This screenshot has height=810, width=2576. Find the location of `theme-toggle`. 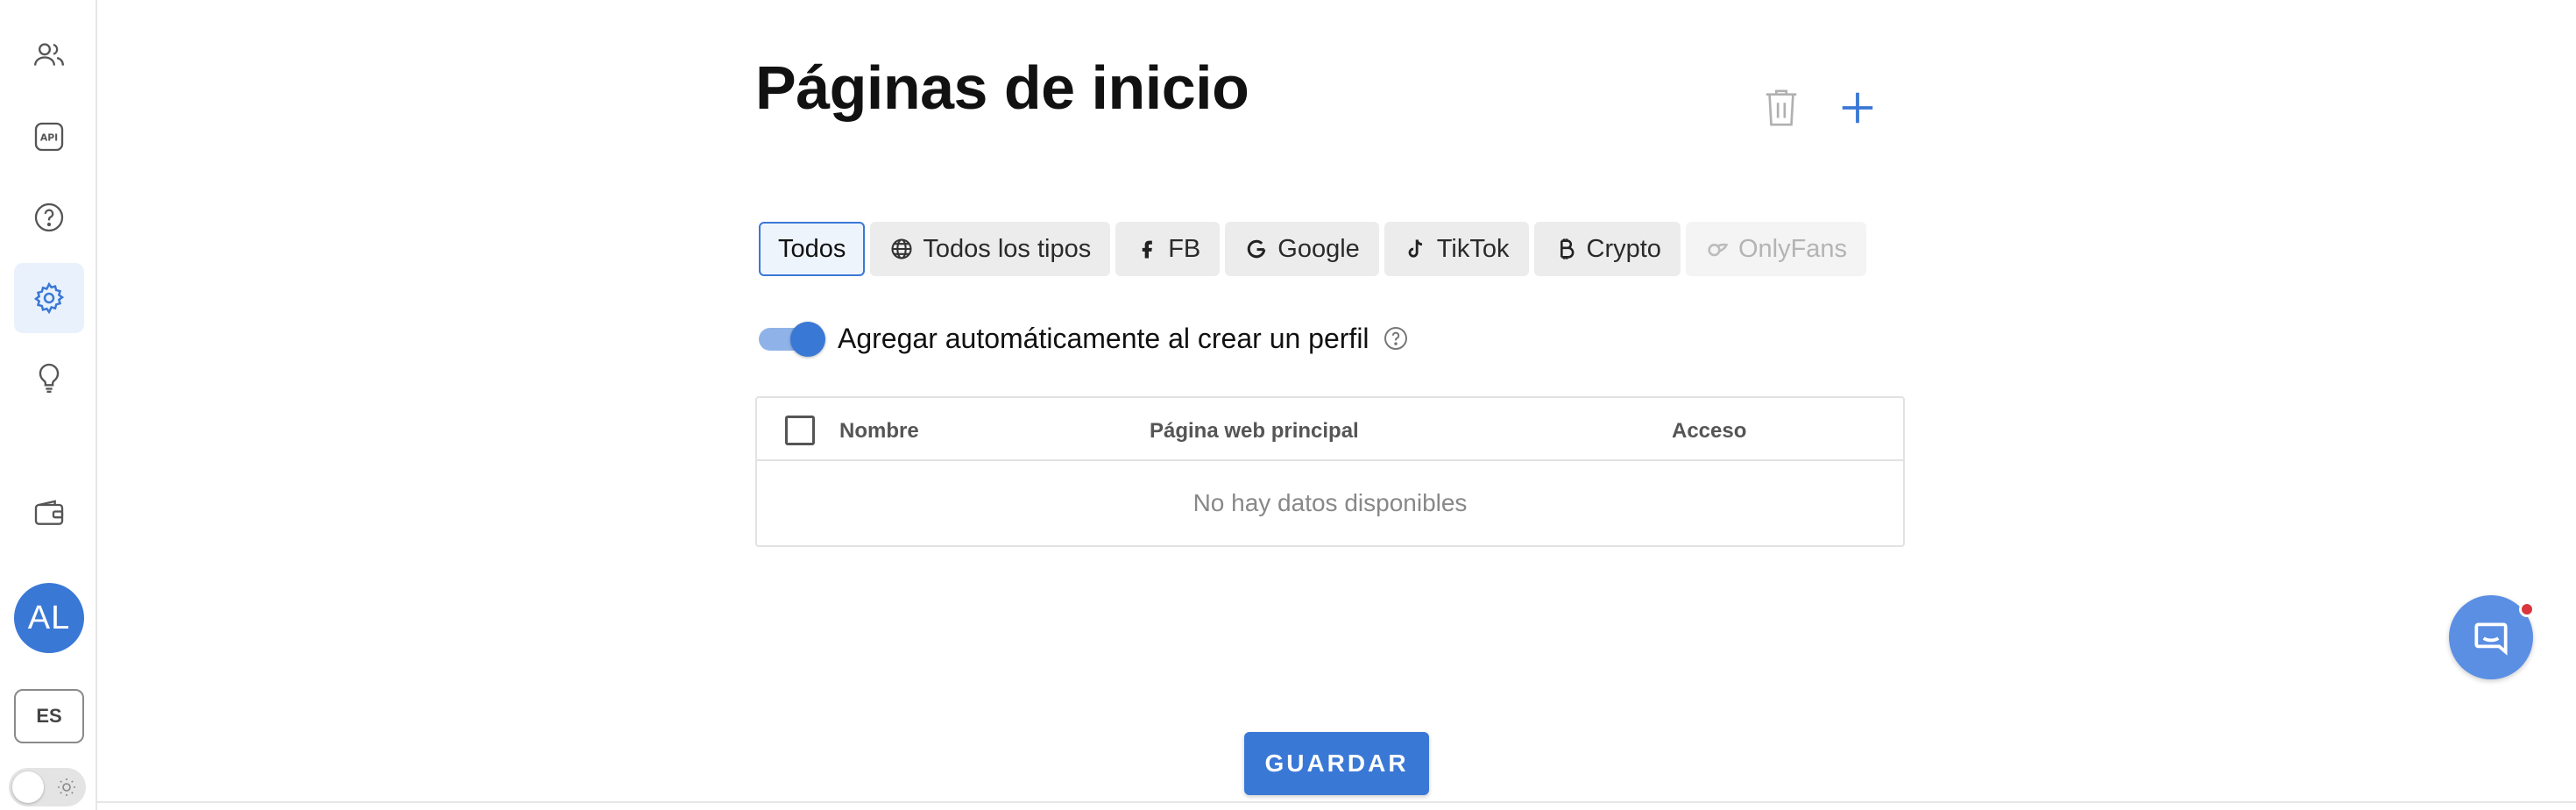

theme-toggle is located at coordinates (47, 787).